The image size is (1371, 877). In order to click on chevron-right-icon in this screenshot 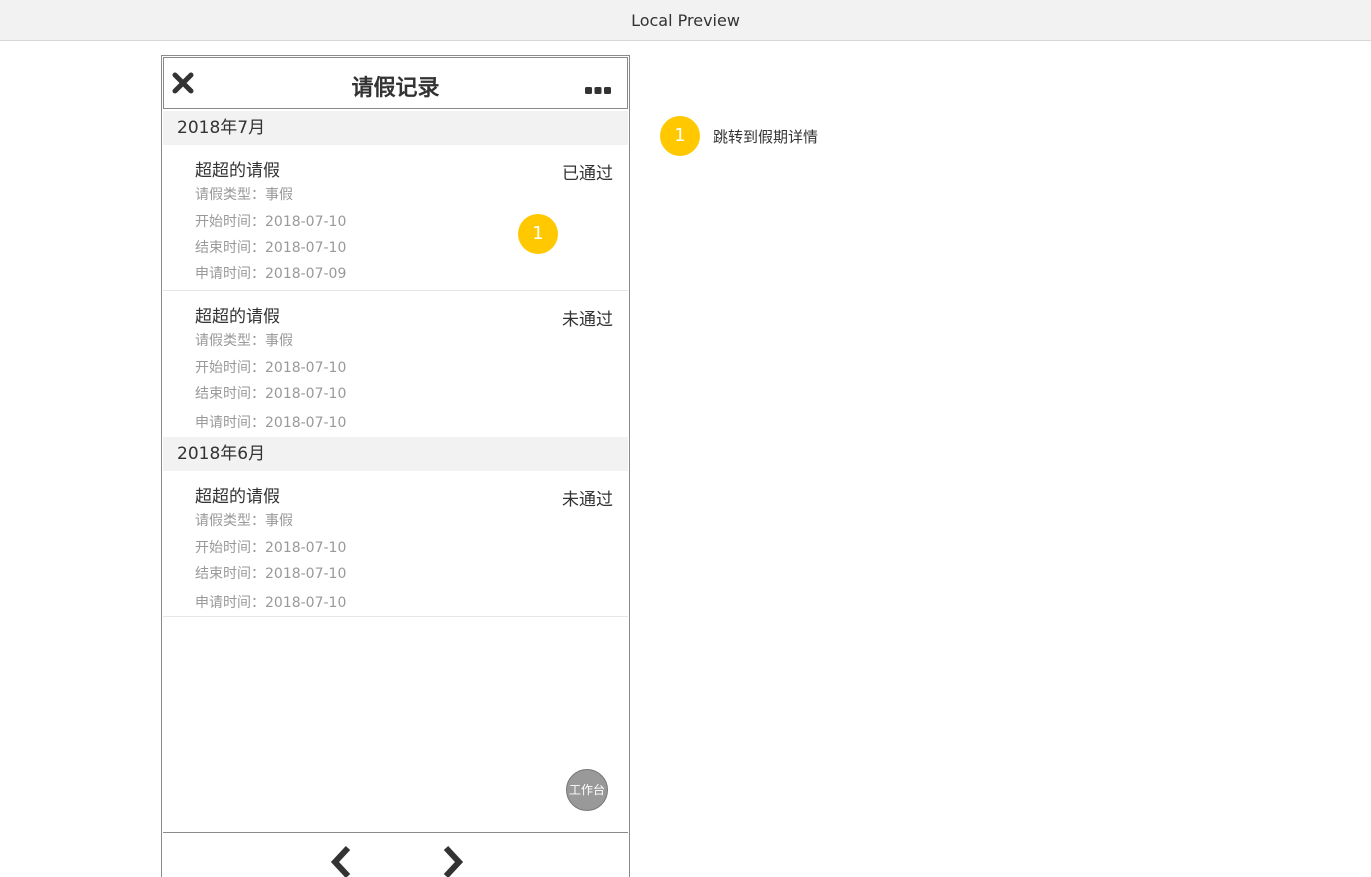, I will do `click(453, 861)`.